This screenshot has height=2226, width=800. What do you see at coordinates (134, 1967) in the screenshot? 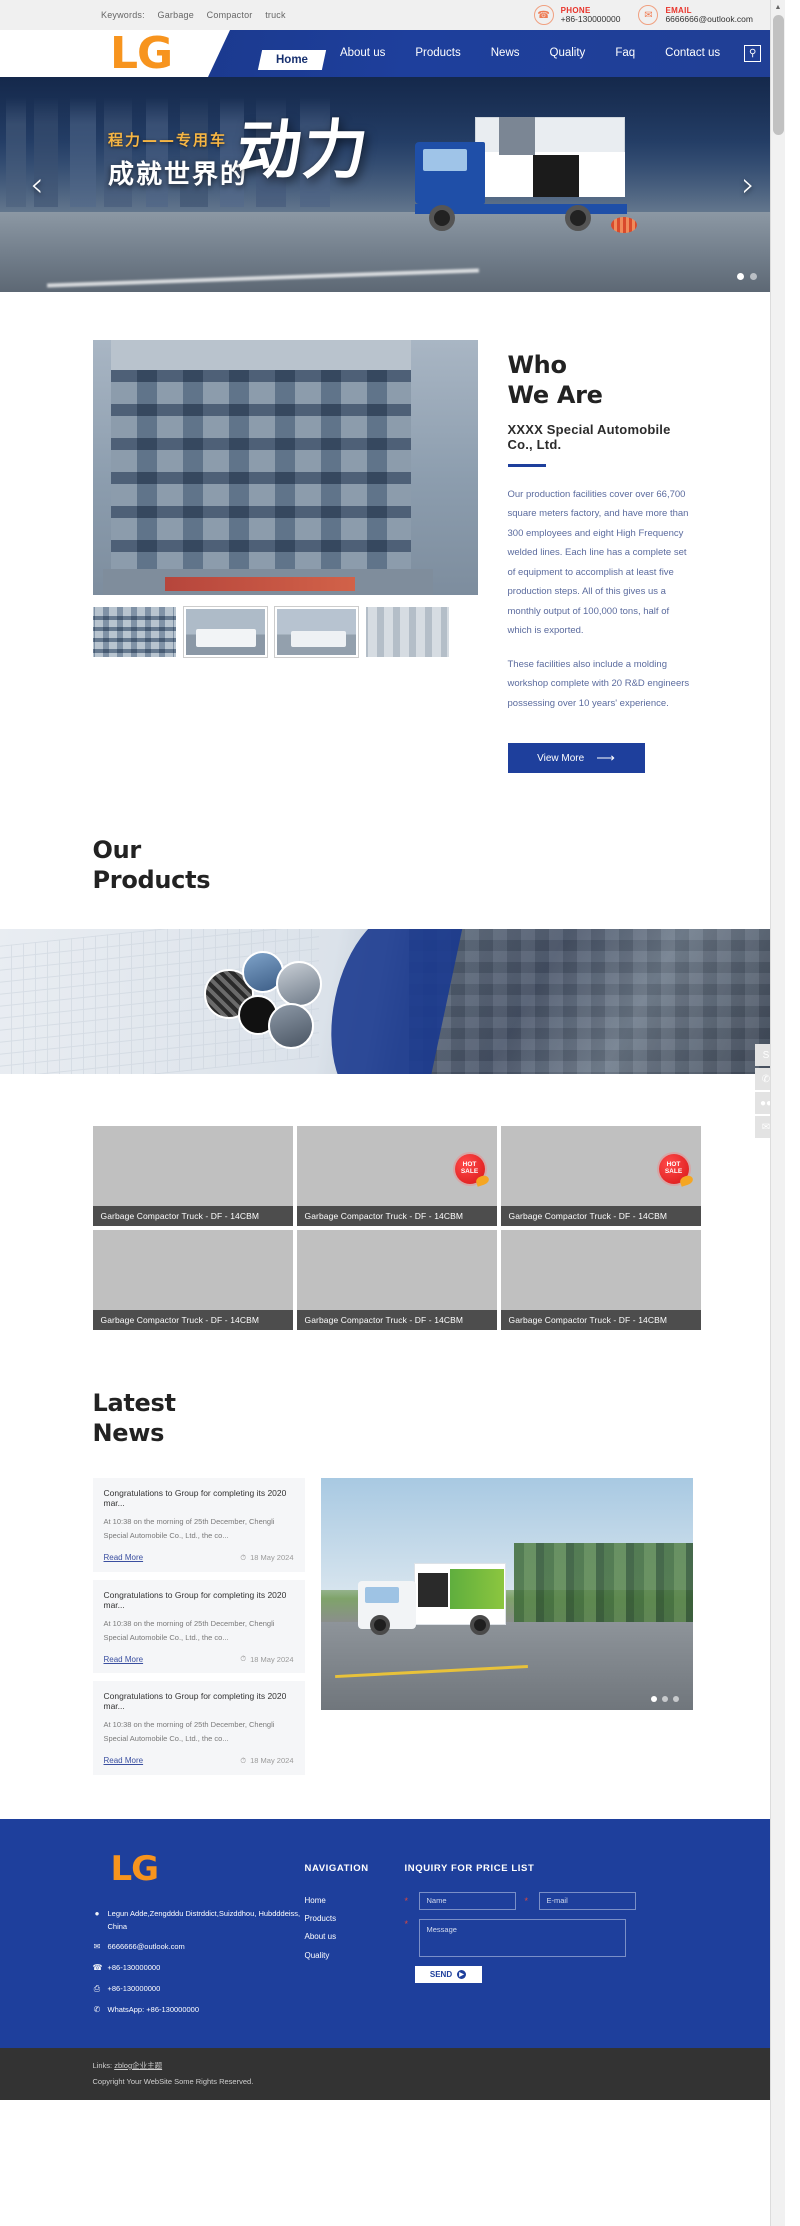
I see `footer-phone-value: +86-130000000` at bounding box center [134, 1967].